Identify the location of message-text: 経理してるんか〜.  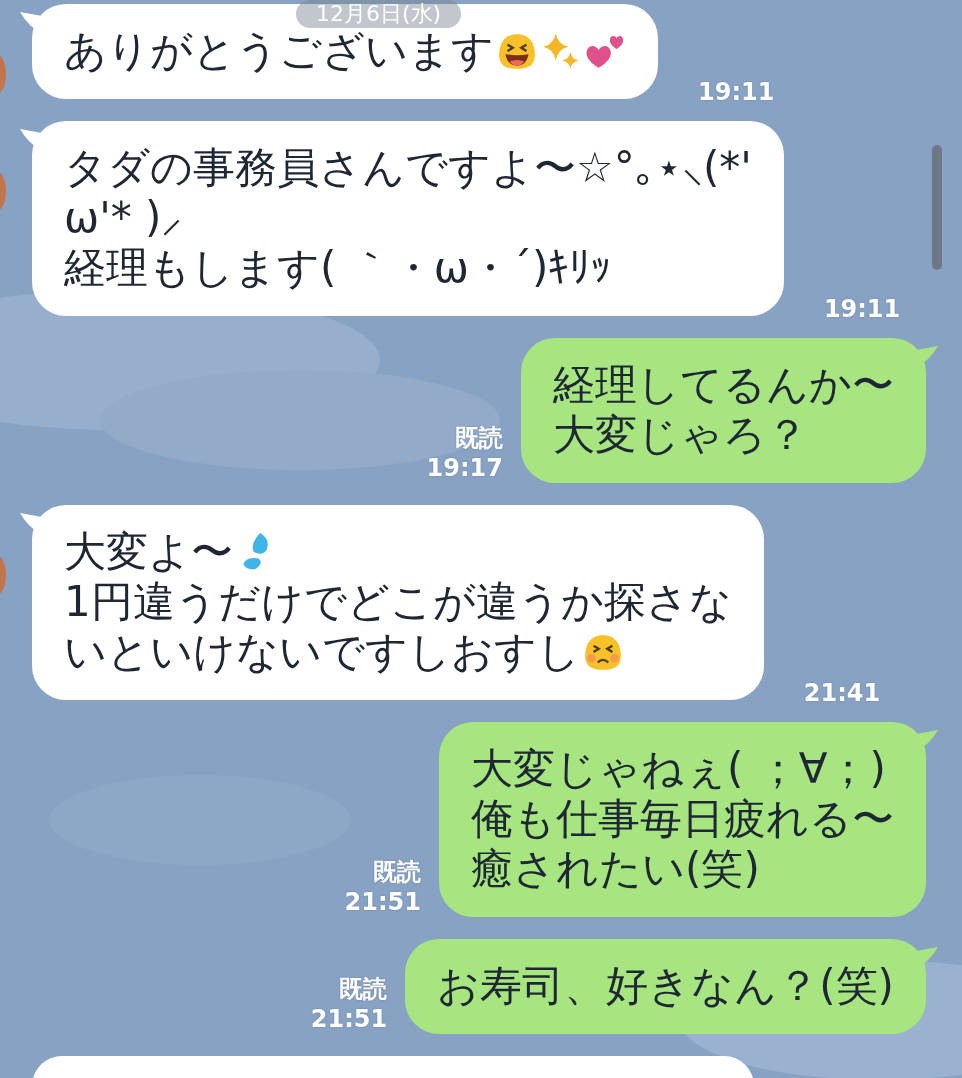
(723, 385).